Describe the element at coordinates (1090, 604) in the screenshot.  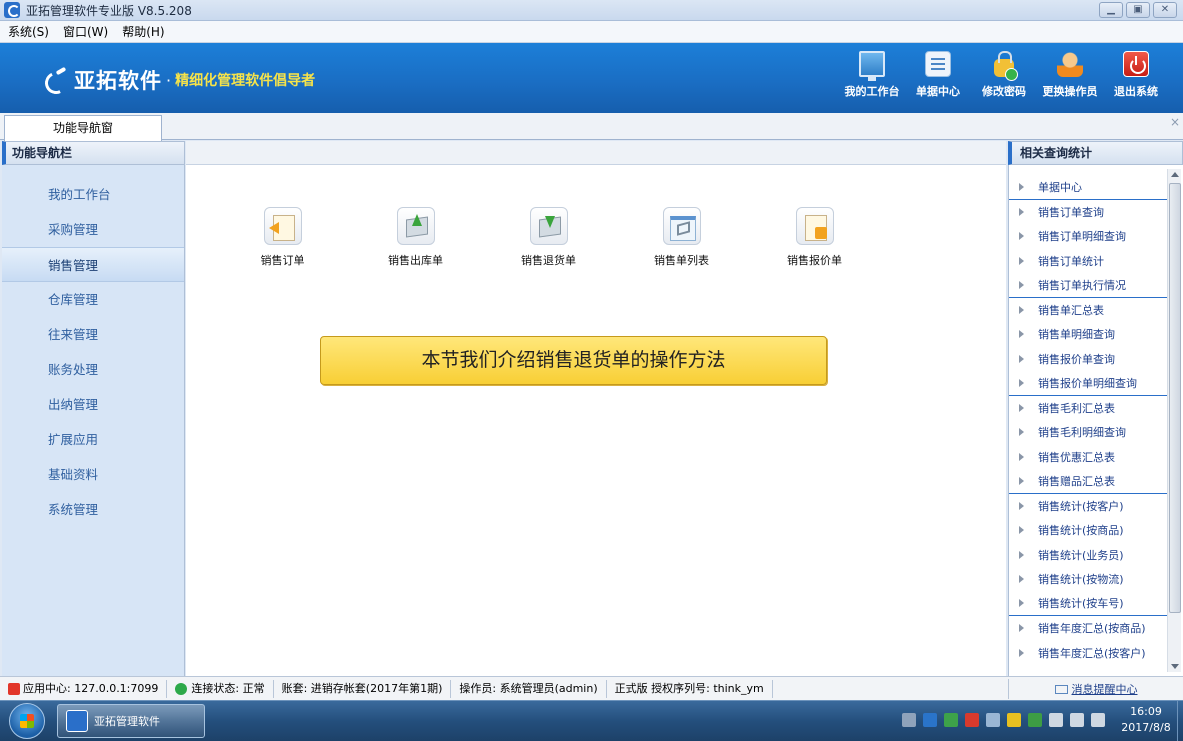
I see `query-link-item: 销售统计(按车号)` at that location.